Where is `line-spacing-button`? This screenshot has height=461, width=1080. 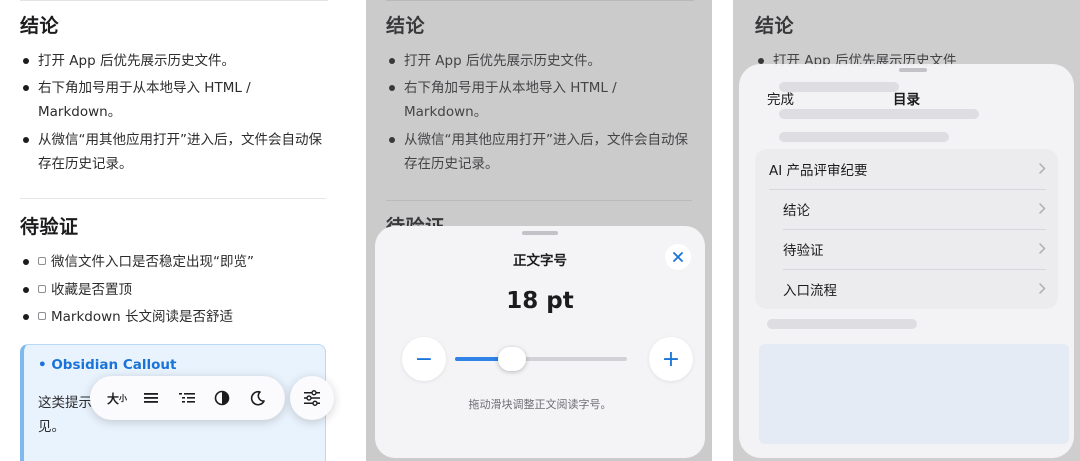
line-spacing-button is located at coordinates (151, 398).